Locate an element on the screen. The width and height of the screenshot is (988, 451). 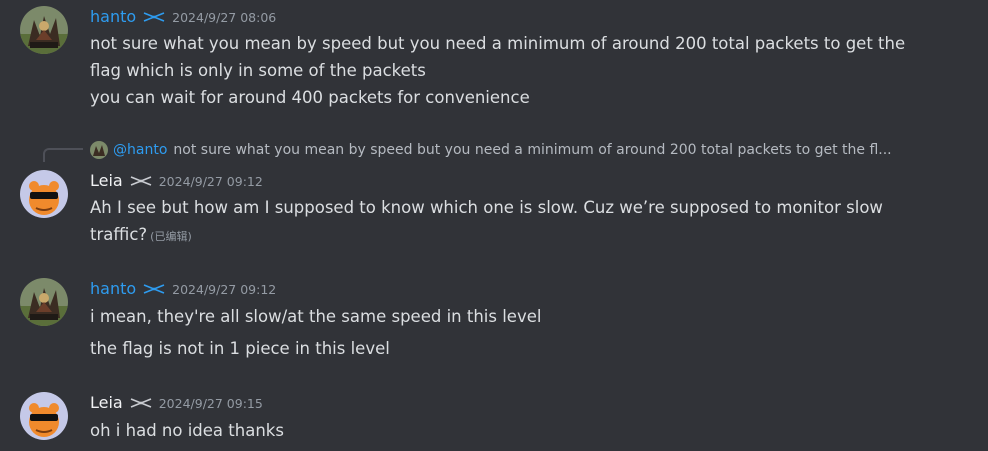
timestamp: 2024/9/27 09:15 is located at coordinates (210, 403).